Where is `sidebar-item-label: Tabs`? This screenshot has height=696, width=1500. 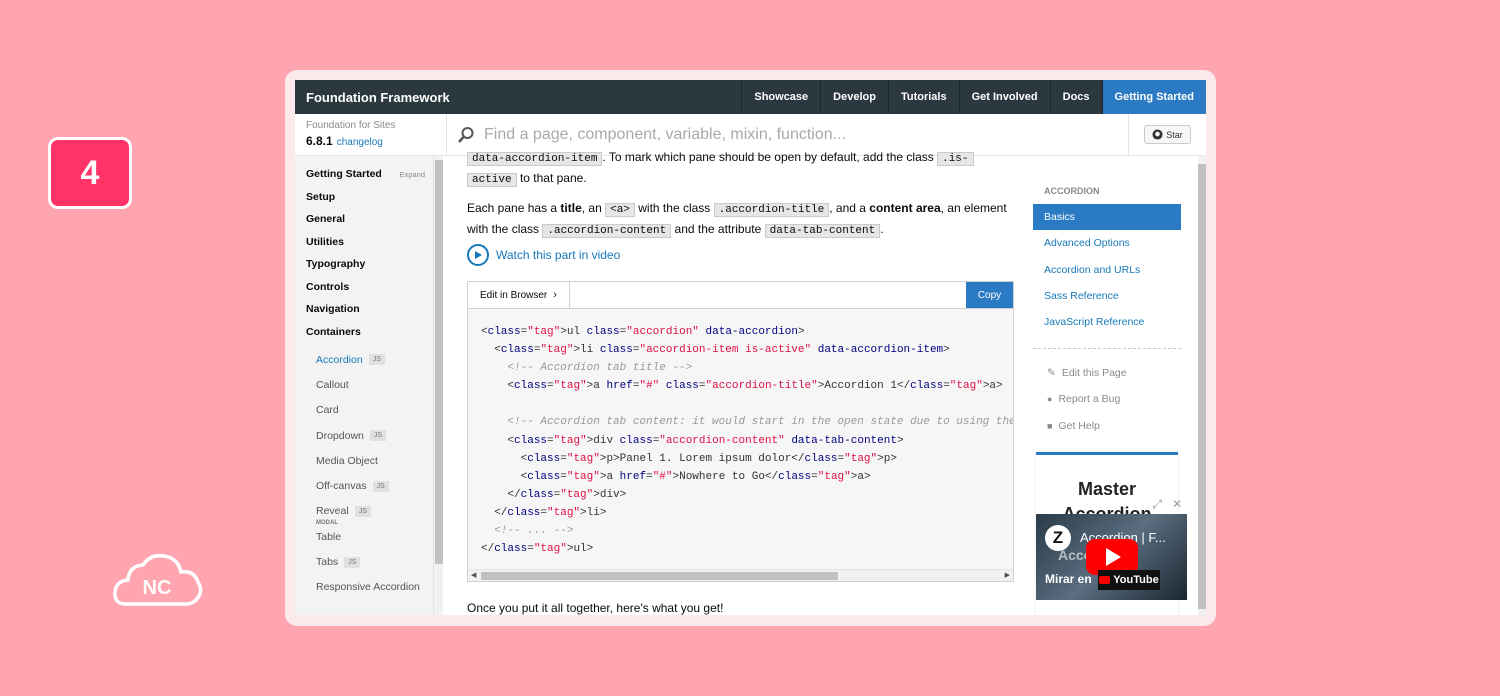
sidebar-item-label: Tabs is located at coordinates (327, 562).